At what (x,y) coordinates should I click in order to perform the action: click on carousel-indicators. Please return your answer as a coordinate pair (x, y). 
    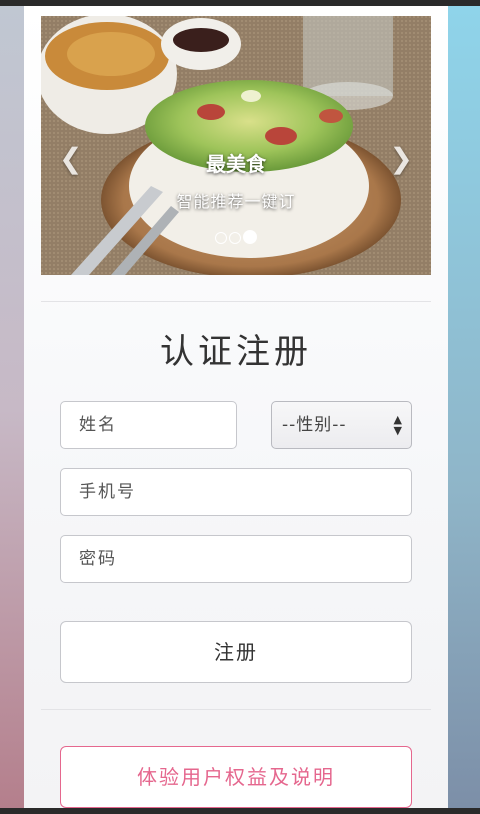
    Looking at the image, I should click on (237, 236).